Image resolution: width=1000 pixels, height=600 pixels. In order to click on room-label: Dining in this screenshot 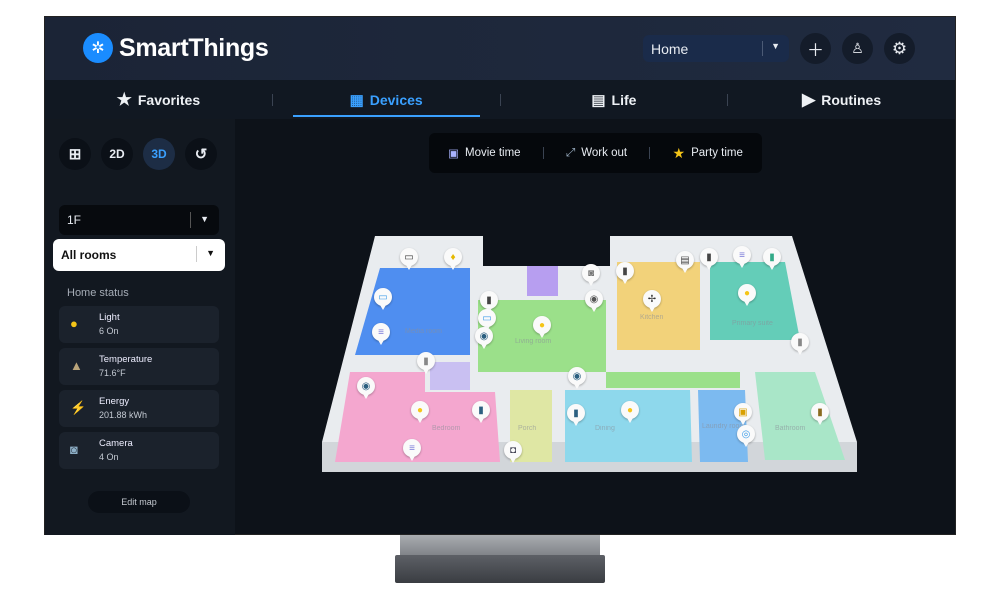, I will do `click(605, 428)`.